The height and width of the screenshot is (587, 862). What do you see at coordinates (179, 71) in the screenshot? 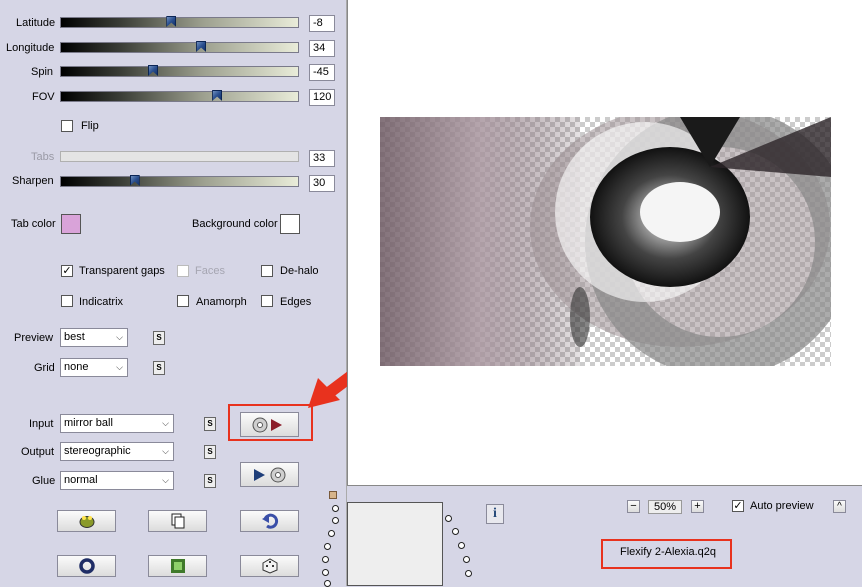
I see `spin-slider` at bounding box center [179, 71].